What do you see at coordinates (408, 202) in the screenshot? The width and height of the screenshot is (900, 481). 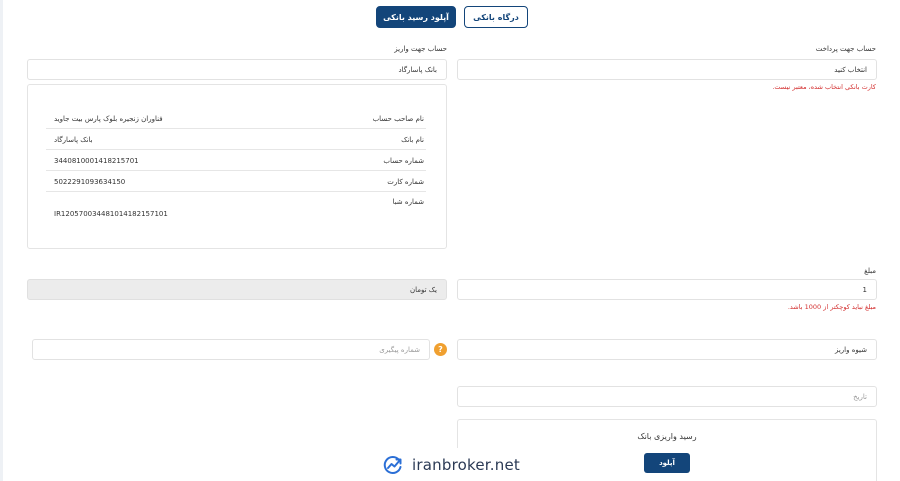 I see `detail-key: شماره شبا` at bounding box center [408, 202].